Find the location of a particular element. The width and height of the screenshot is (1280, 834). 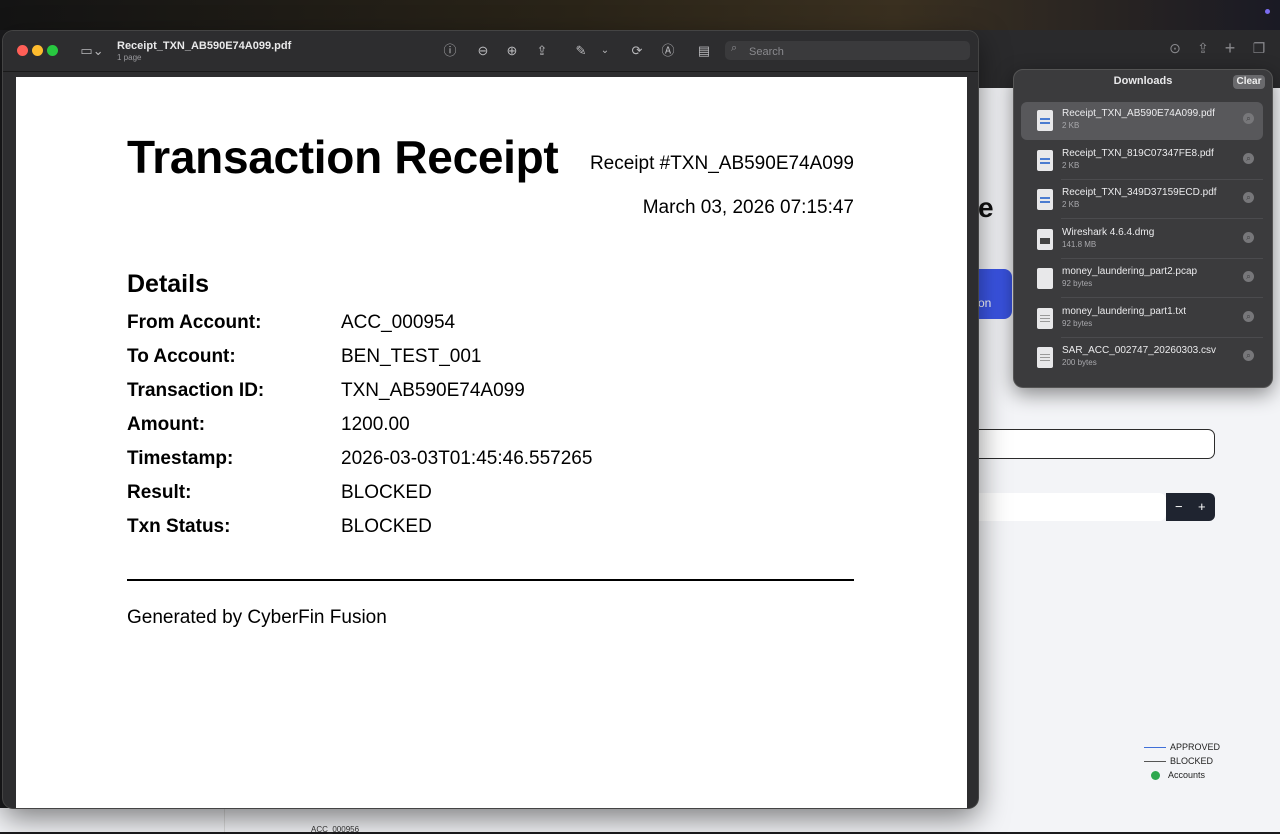

download-item: Receipt_TXN_819C07347FE8.pdf 2 KB ⌕ is located at coordinates (1142, 161).